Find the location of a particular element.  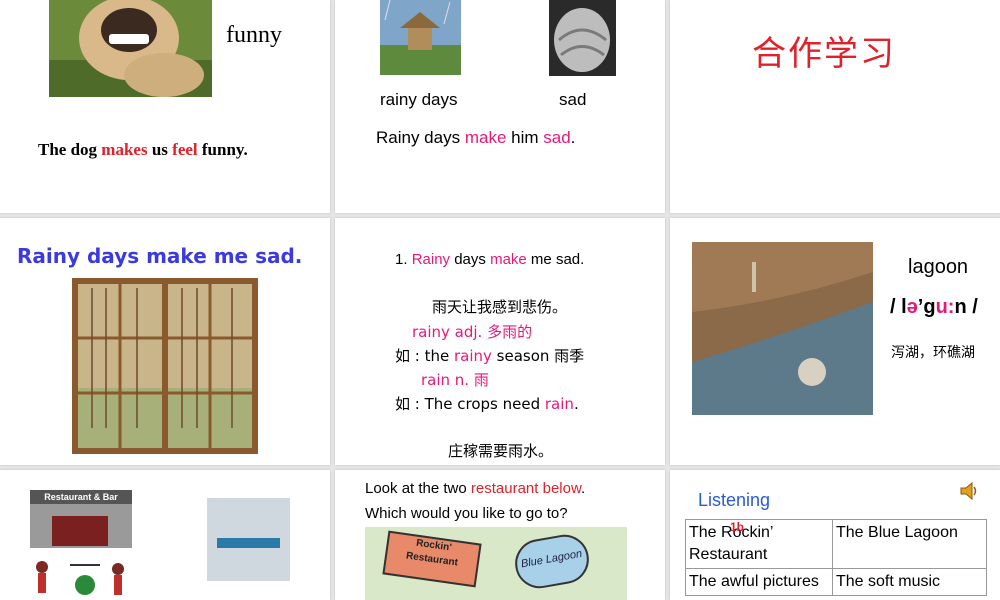

example-crops: 如 : The crops need rain. is located at coordinates (487, 403).